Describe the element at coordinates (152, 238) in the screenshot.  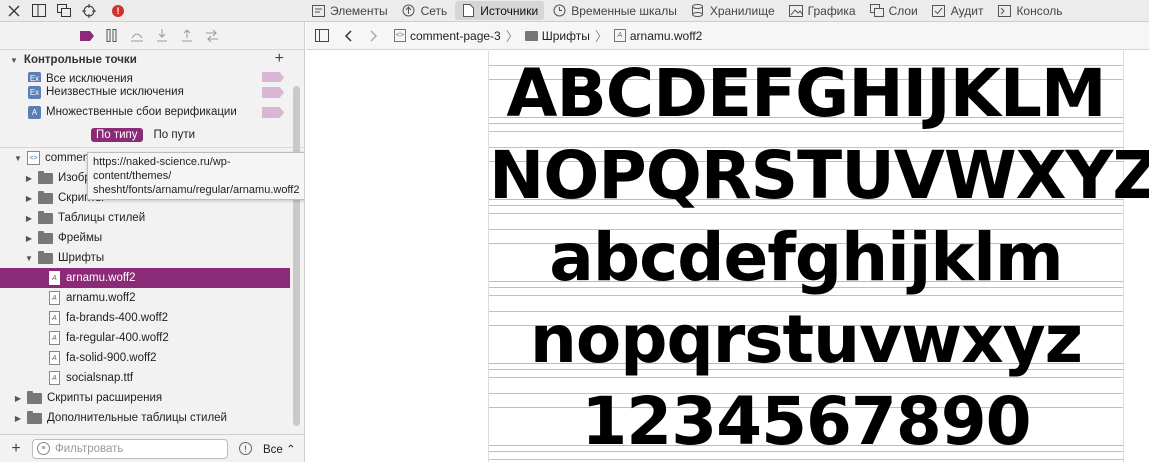
I see `tree-folder-frames: ▶ Фреймы` at that location.